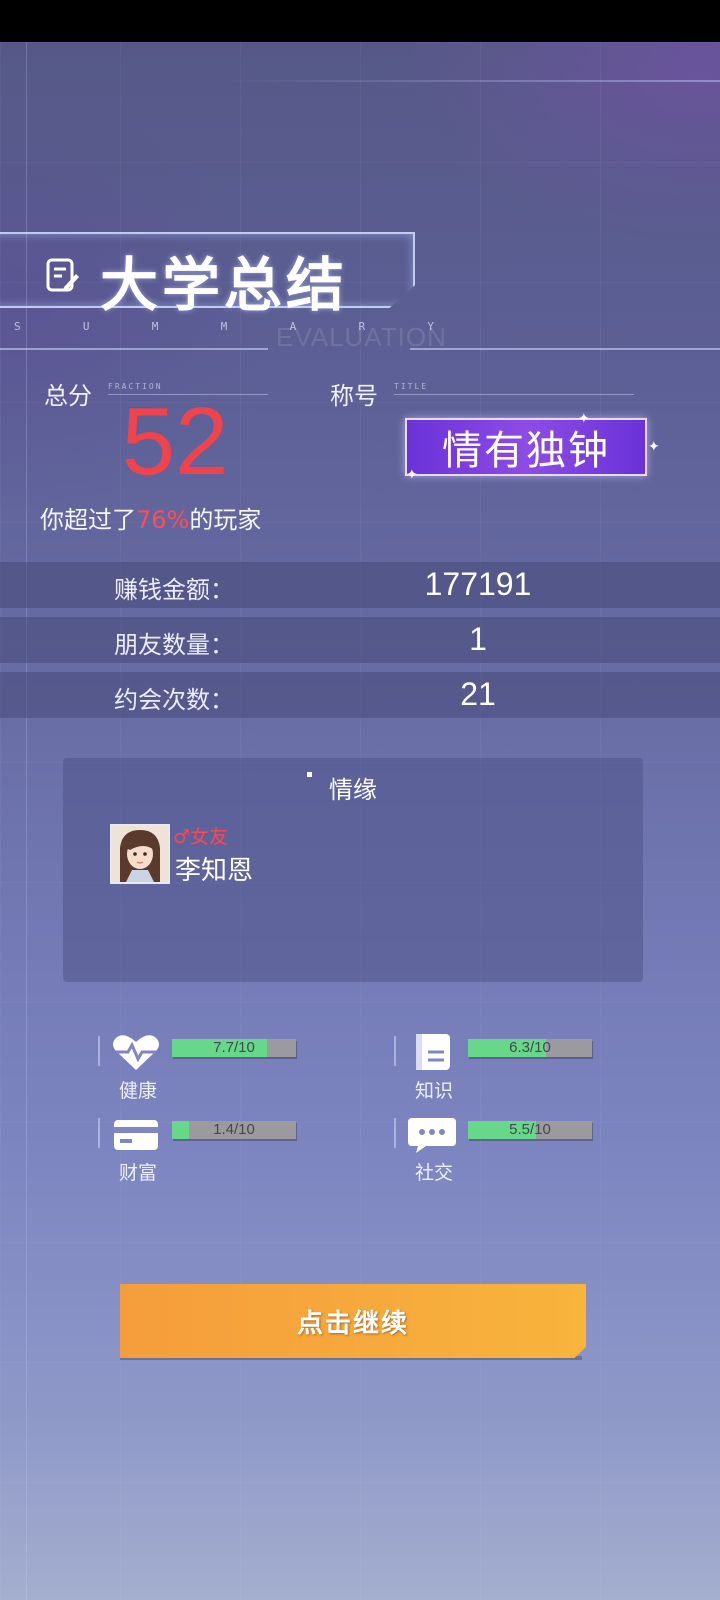 The width and height of the screenshot is (720, 1600). I want to click on stat-label: 约会次数：, so click(174, 700).